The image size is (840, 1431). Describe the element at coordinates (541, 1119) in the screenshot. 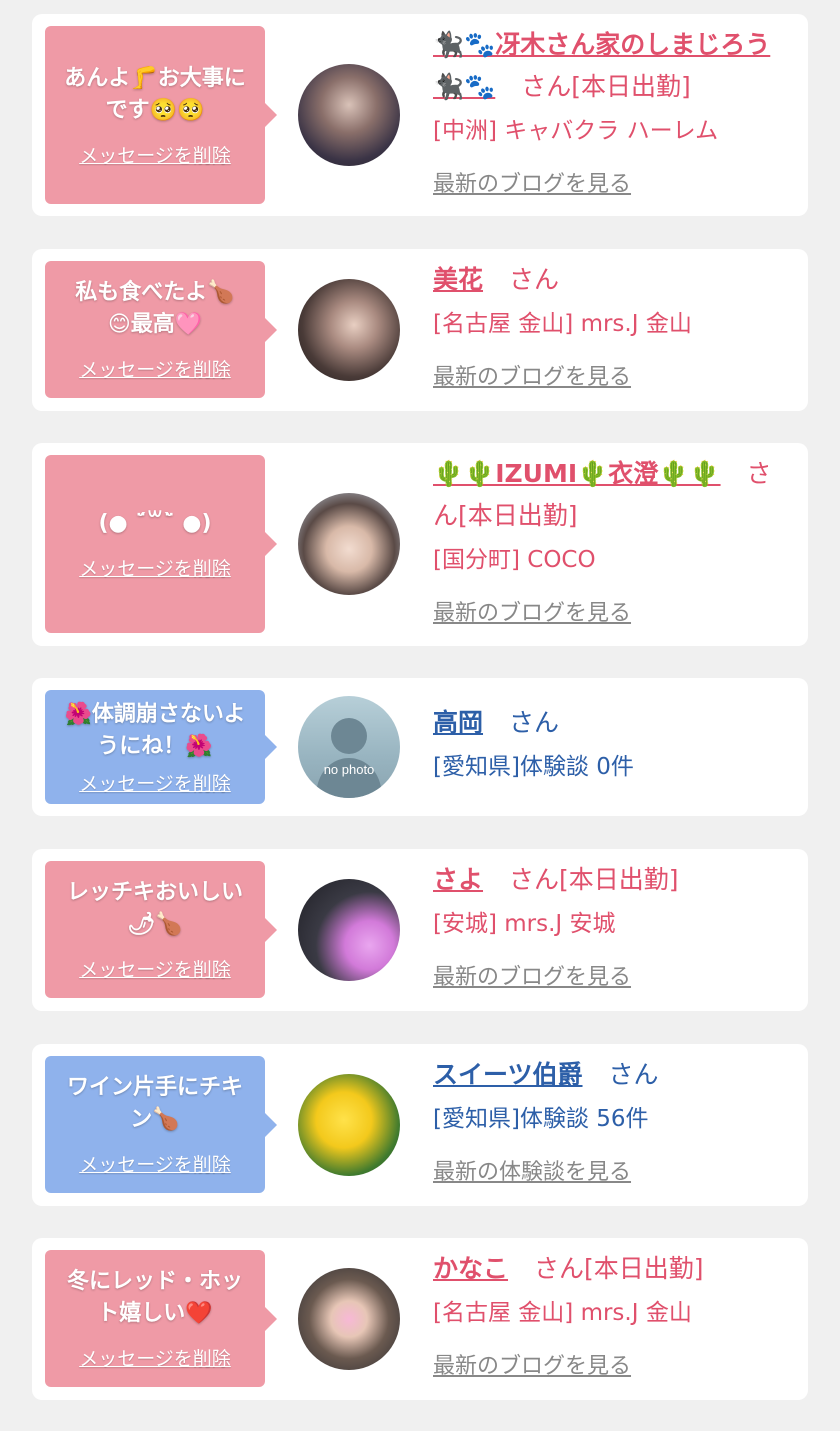

I see `report-count: [愛知県]体験談 56件` at that location.